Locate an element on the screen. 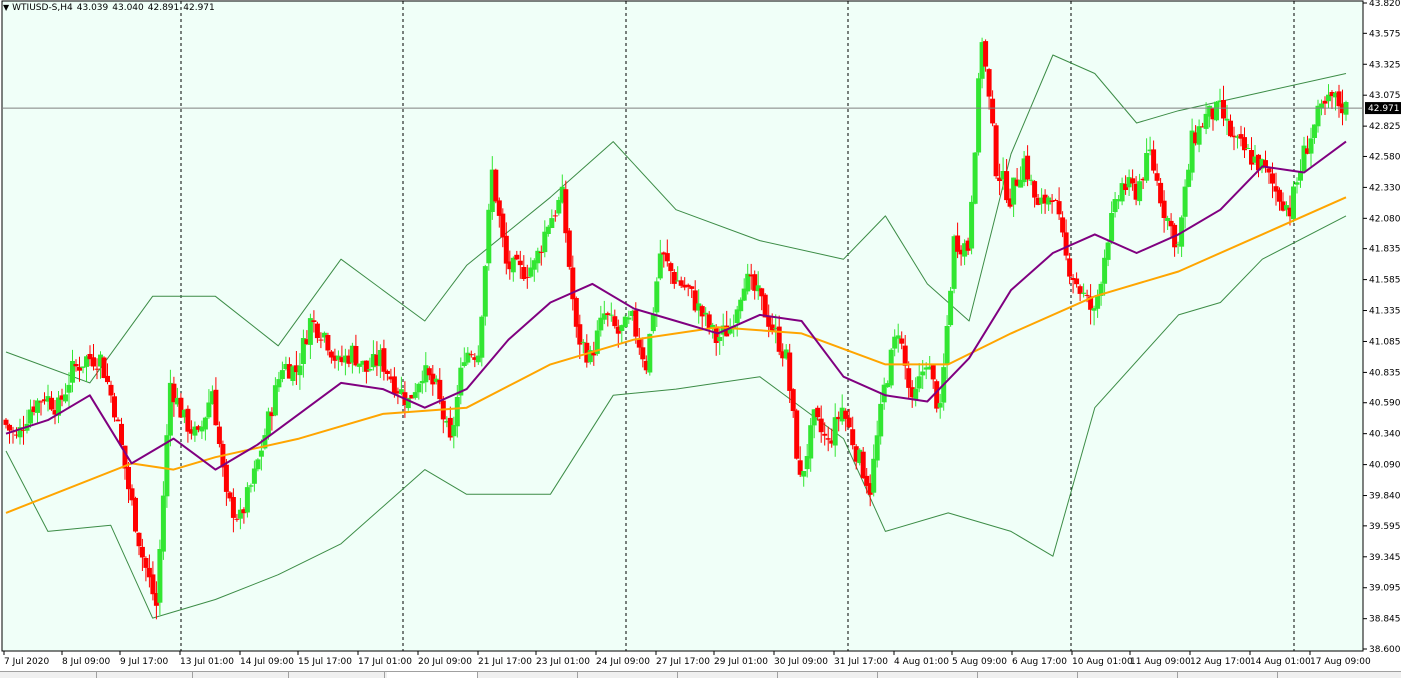  x-tick-label: 20 Jul 09:00 is located at coordinates (445, 662).